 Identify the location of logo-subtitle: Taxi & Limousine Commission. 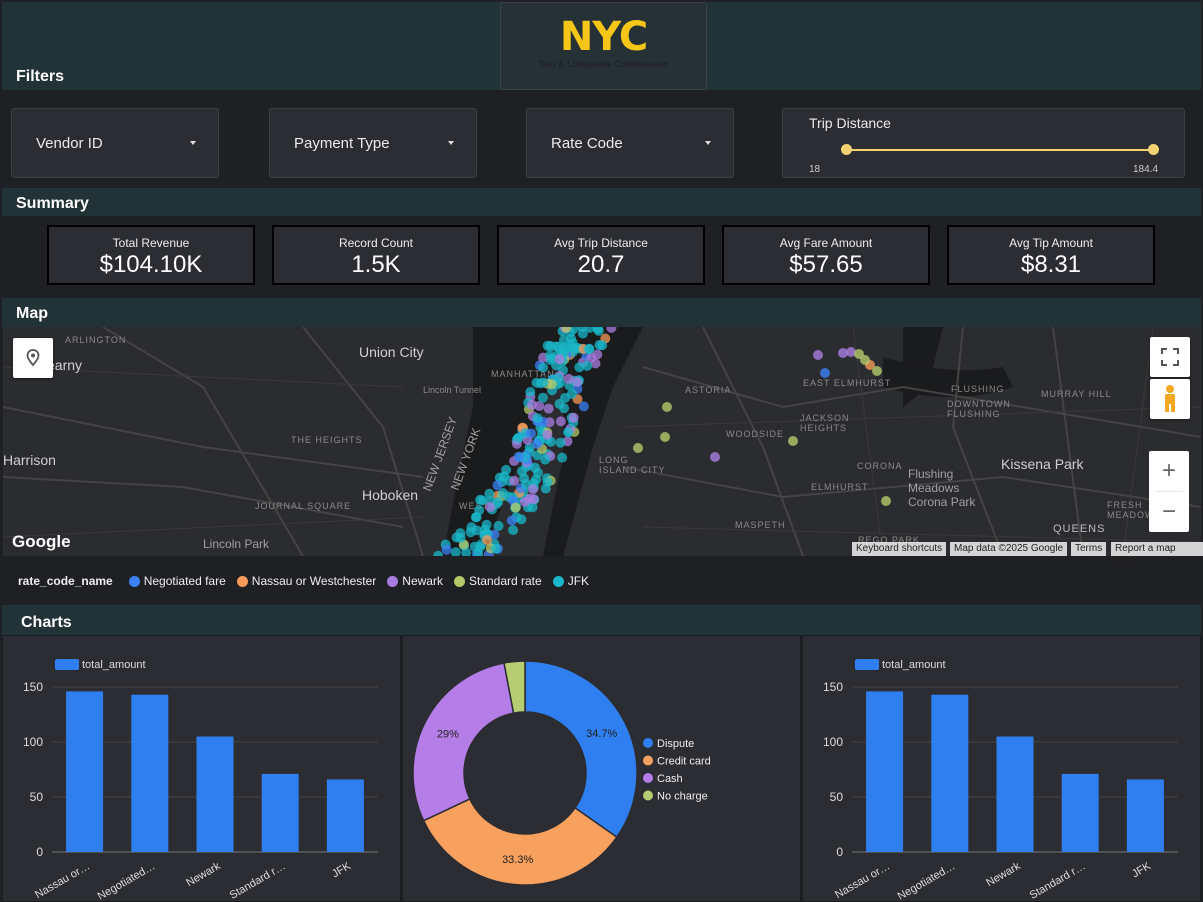
(603, 64).